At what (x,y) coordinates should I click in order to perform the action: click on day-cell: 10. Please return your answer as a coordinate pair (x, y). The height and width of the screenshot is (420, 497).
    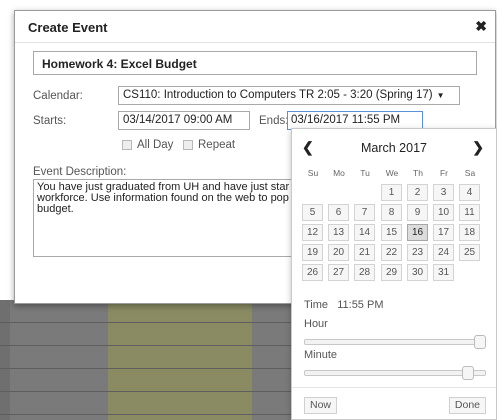
    Looking at the image, I should click on (443, 212).